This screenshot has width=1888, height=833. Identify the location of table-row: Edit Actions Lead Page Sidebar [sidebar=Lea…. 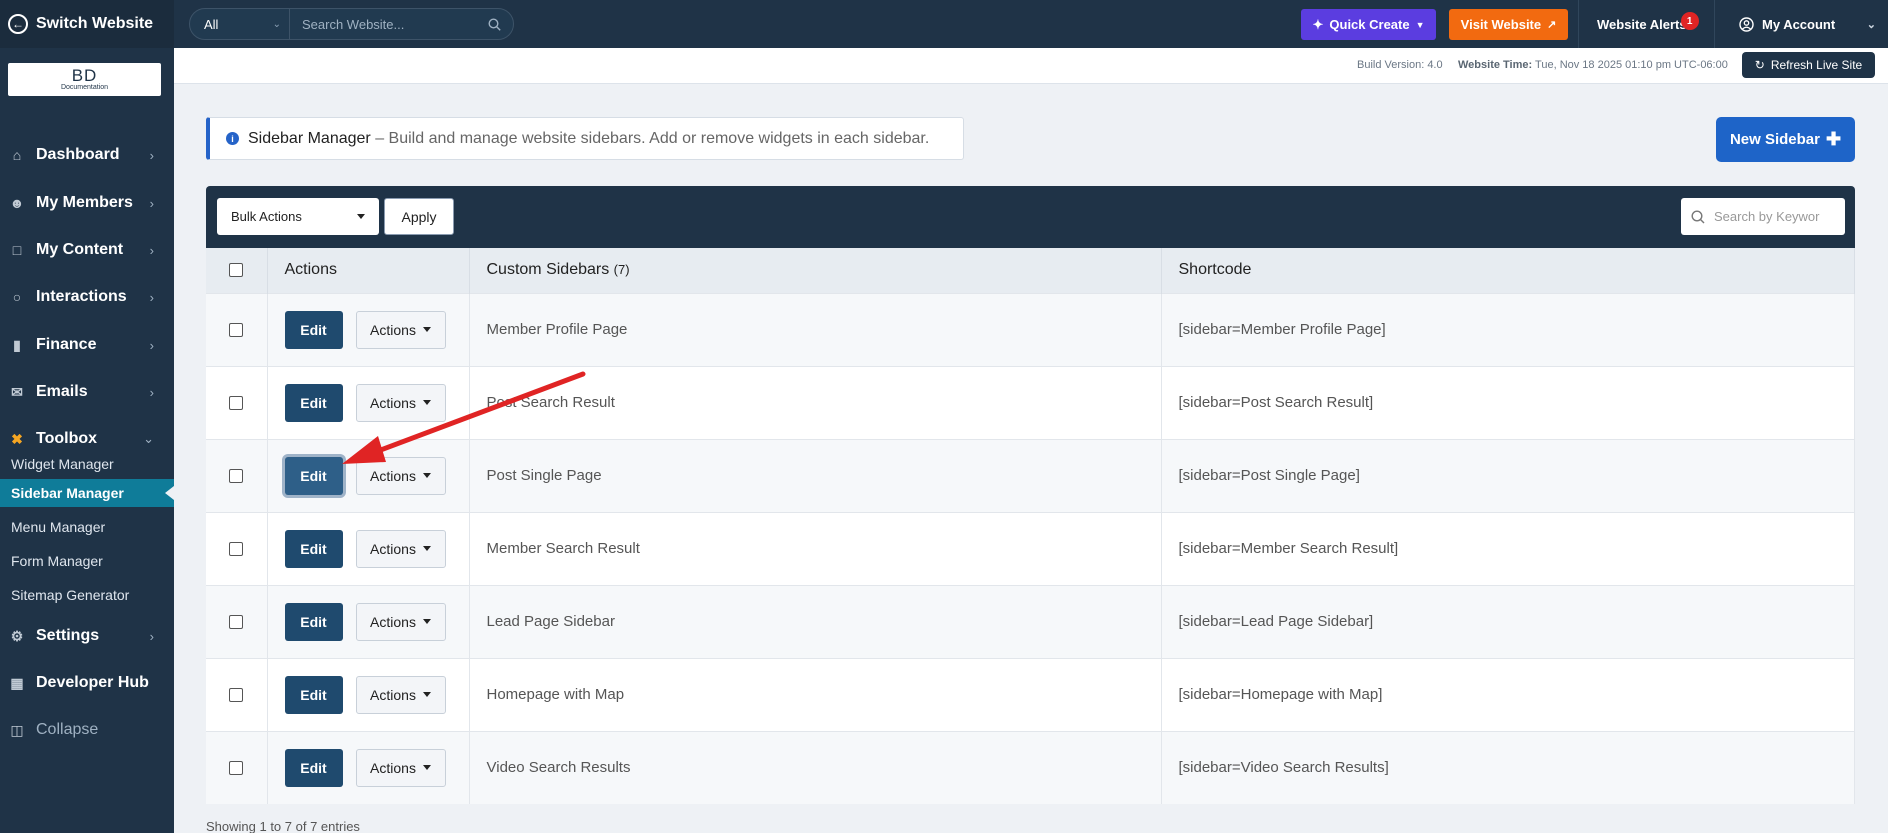
(1030, 621).